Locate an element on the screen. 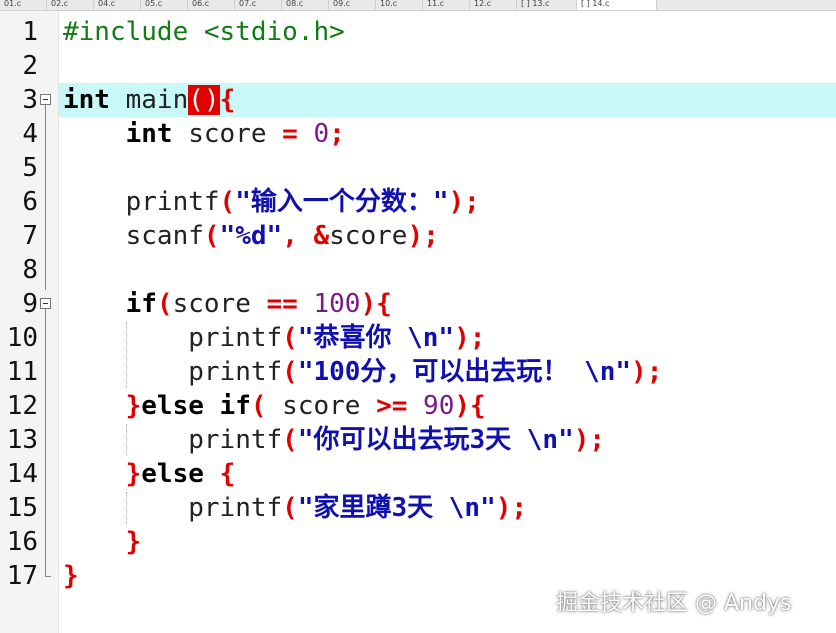 Image resolution: width=836 pixels, height=633 pixels. code-line-13: printf("你可以出去玩3天 \n"); is located at coordinates (334, 440).